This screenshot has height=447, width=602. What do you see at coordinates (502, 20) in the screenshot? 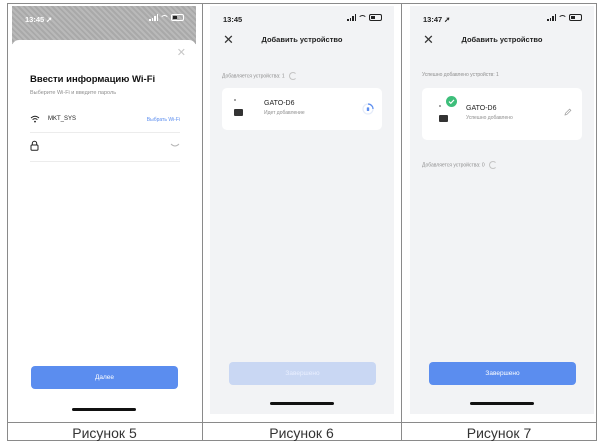
I see `status-bar: 13:47 ➚` at bounding box center [502, 20].